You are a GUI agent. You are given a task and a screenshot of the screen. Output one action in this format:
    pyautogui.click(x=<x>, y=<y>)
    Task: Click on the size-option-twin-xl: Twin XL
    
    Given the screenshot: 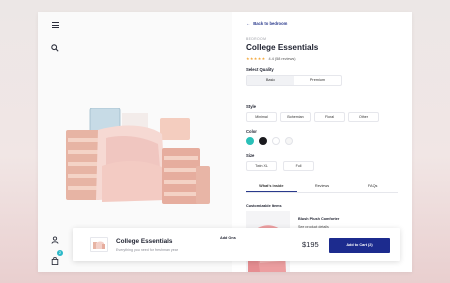 What is the action you would take?
    pyautogui.click(x=261, y=166)
    